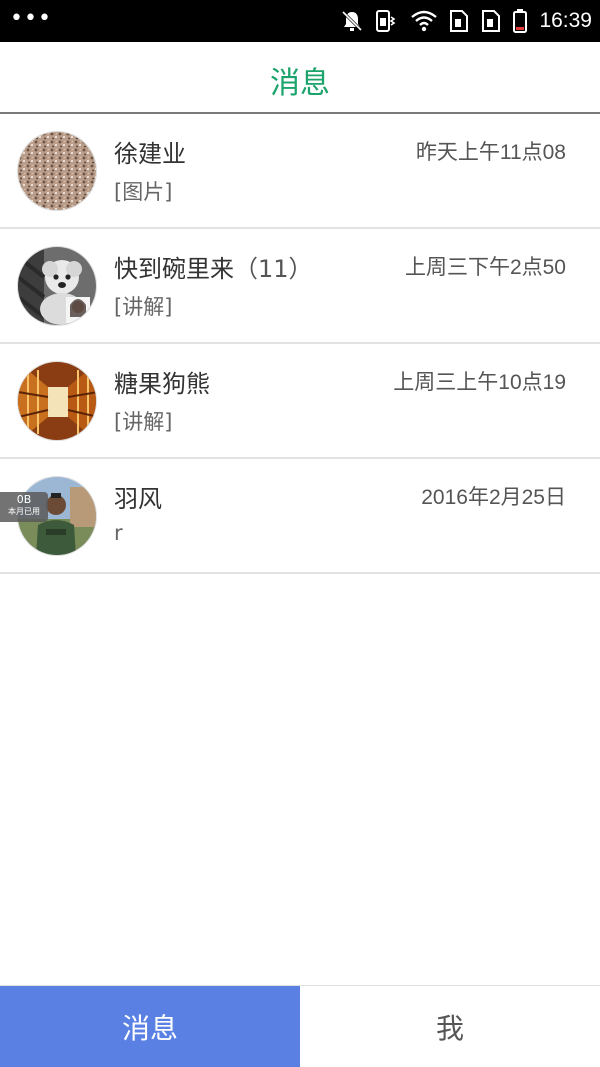 This screenshot has width=600, height=1067. I want to click on tab-me: 我, so click(450, 1026).